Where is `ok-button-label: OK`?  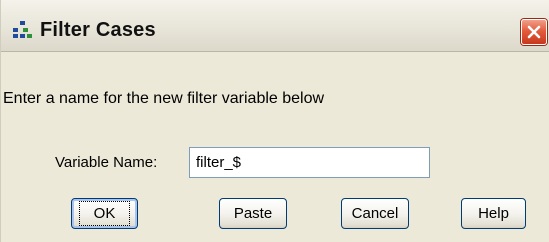 ok-button-label: OK is located at coordinates (104, 213).